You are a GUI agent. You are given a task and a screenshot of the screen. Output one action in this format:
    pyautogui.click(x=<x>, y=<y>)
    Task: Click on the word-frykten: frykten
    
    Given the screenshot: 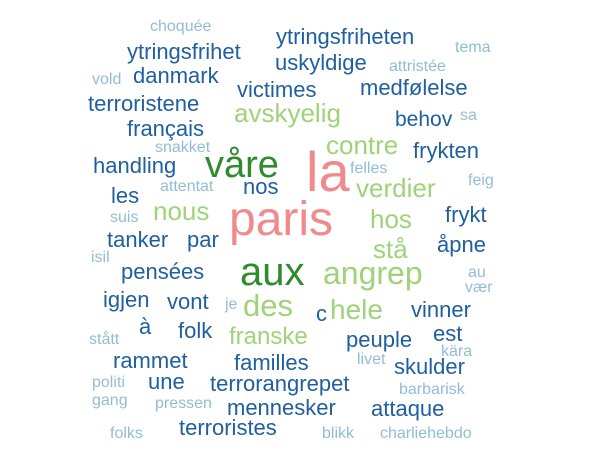 What is the action you would take?
    pyautogui.click(x=446, y=150)
    